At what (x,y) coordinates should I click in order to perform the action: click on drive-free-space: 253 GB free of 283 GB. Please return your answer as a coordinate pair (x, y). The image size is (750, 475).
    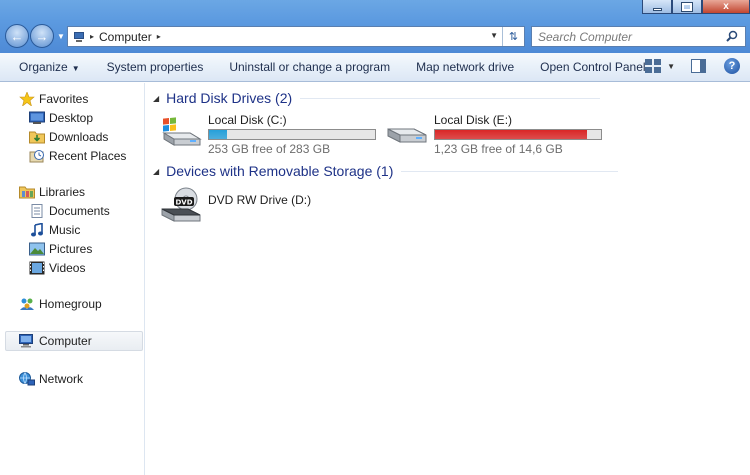
    Looking at the image, I should click on (269, 149).